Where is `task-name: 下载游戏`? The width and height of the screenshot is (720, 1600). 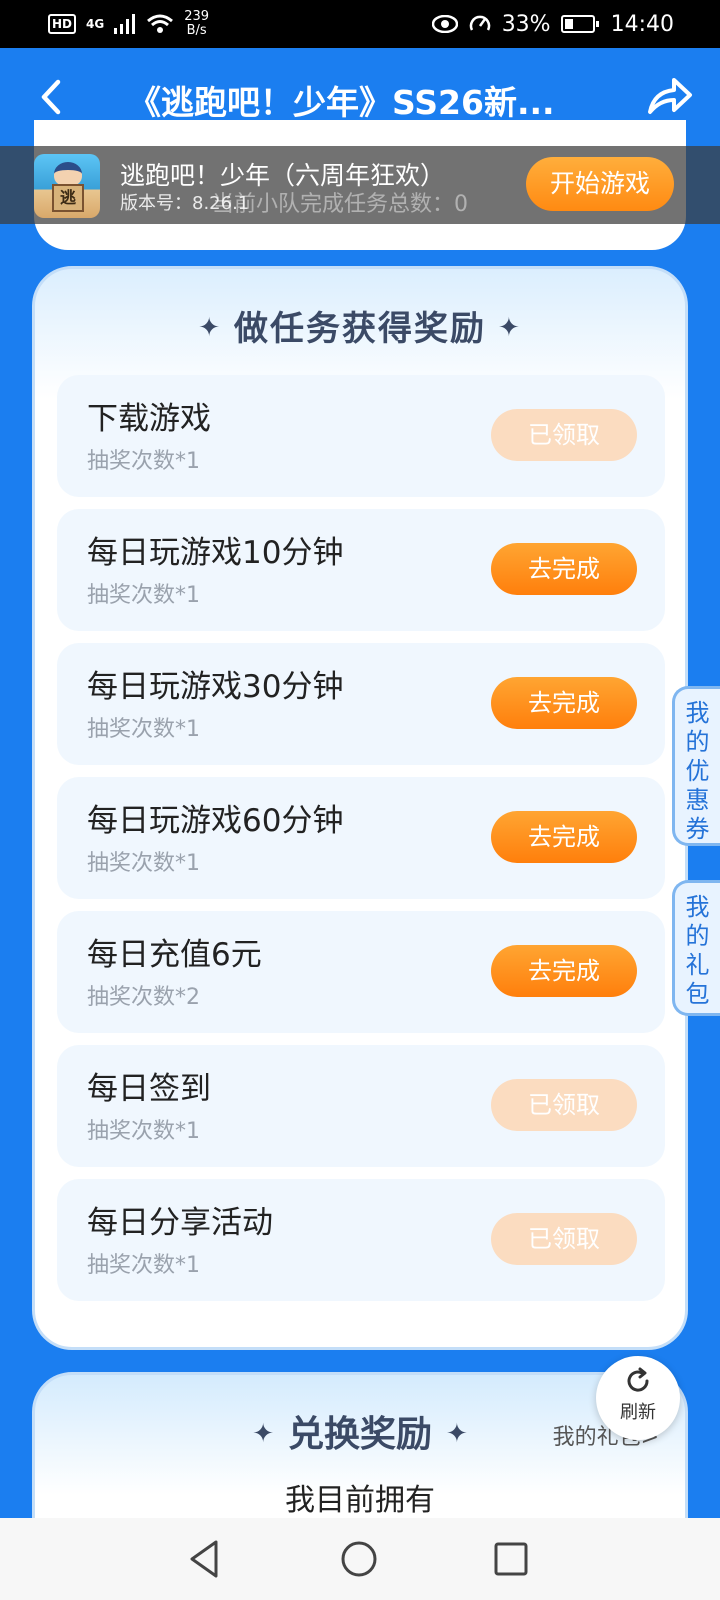
task-name: 下载游戏 is located at coordinates (149, 419).